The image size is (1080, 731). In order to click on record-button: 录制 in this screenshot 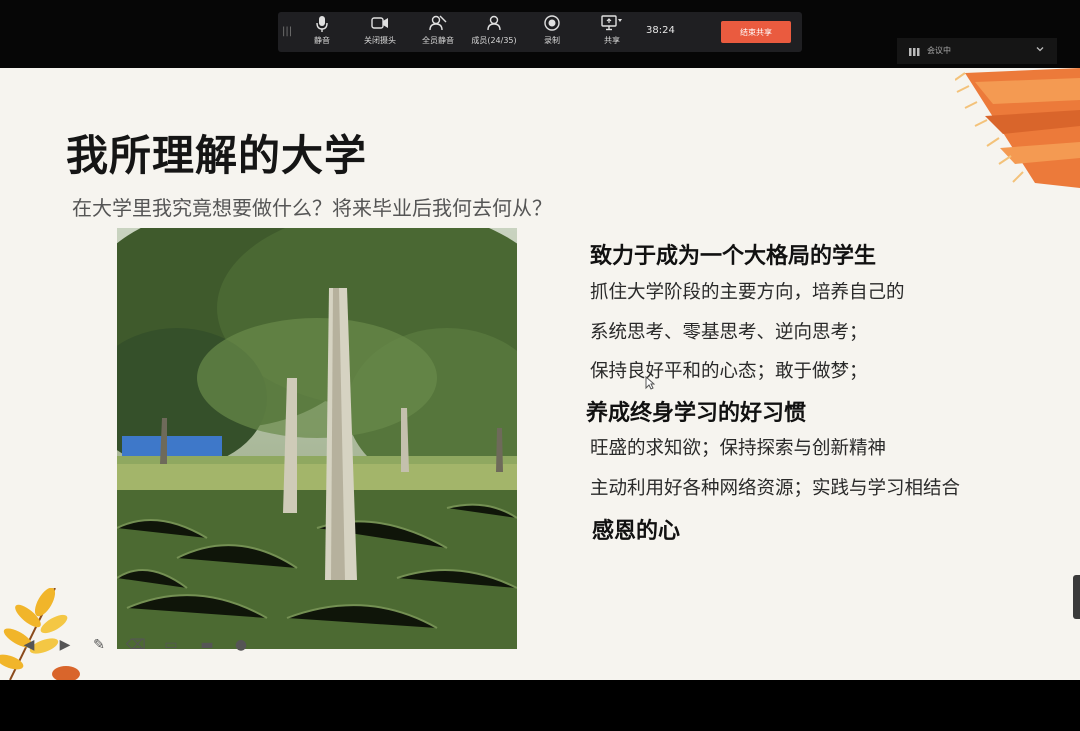, I will do `click(552, 30)`.